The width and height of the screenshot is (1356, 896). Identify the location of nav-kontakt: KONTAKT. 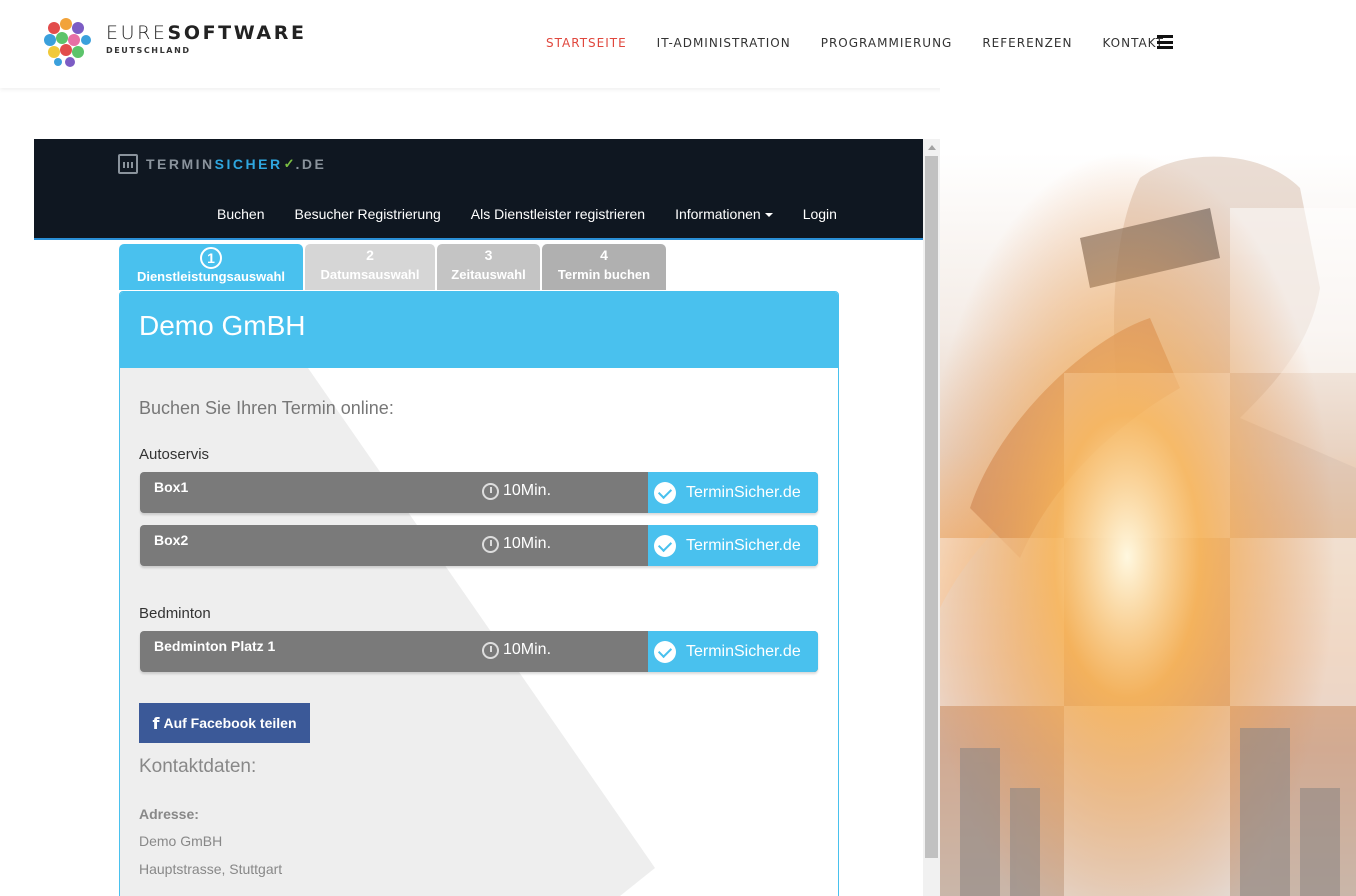
(1133, 43).